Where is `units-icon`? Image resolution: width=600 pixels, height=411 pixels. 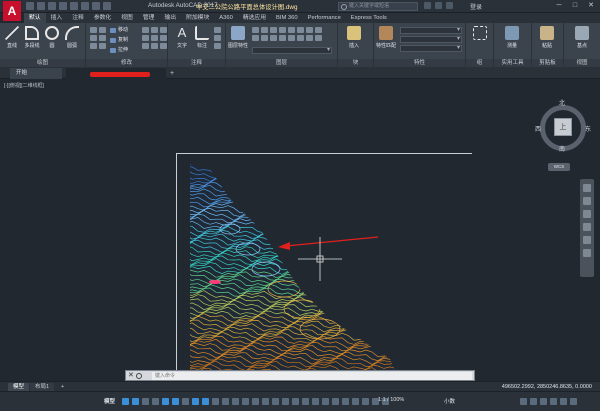
units-icon is located at coordinates (335, 401).